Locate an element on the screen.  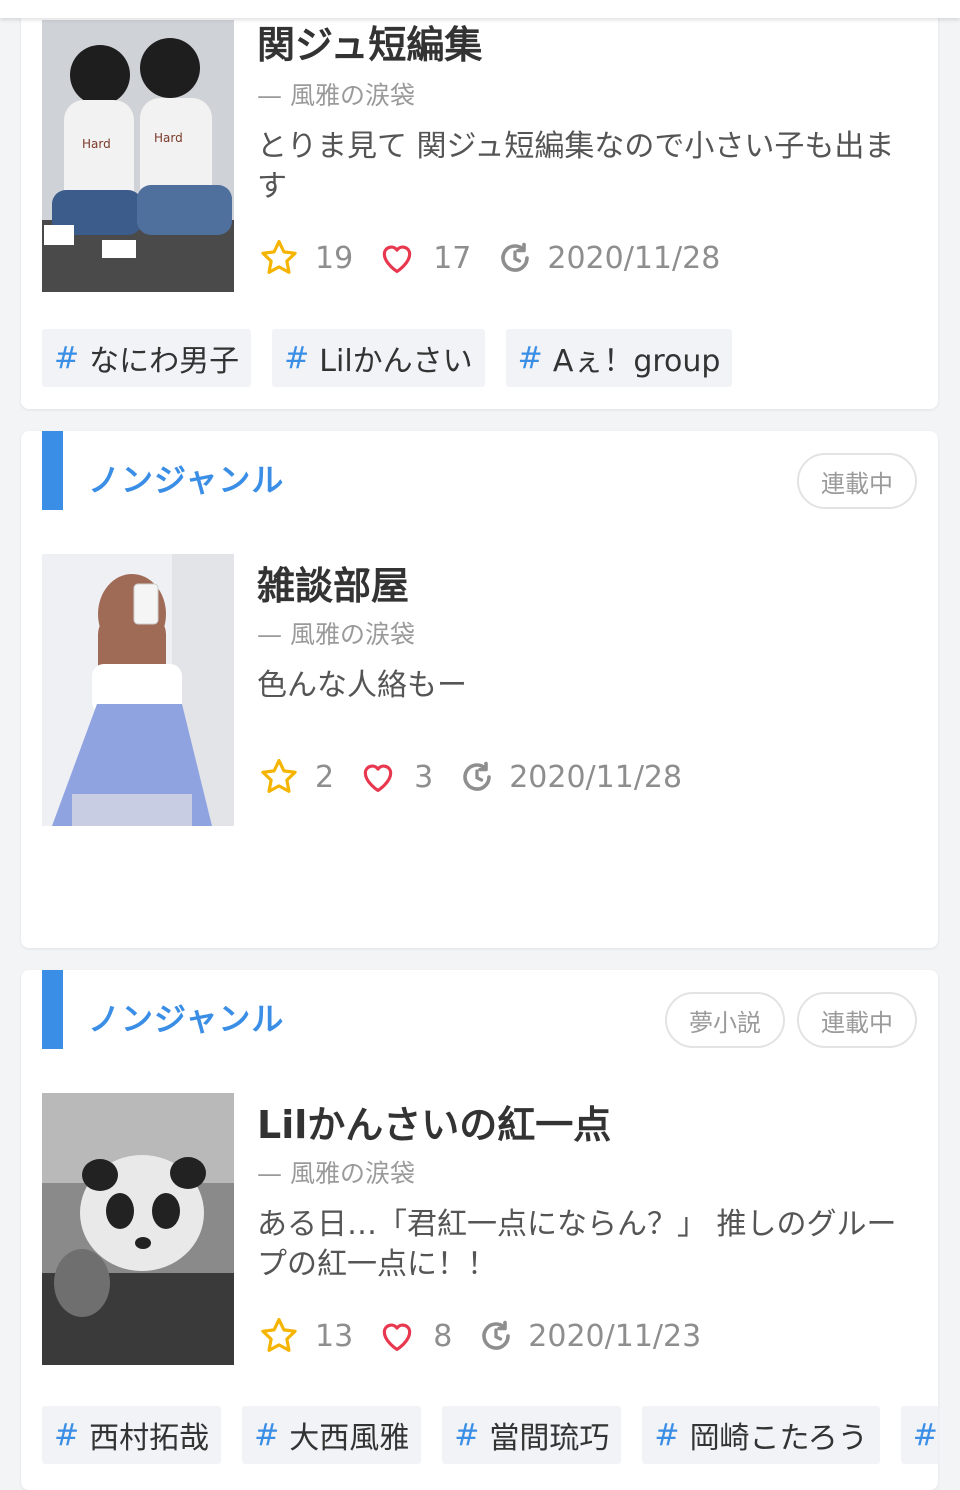
story-cover-image: Hard Hard is located at coordinates (138, 156).